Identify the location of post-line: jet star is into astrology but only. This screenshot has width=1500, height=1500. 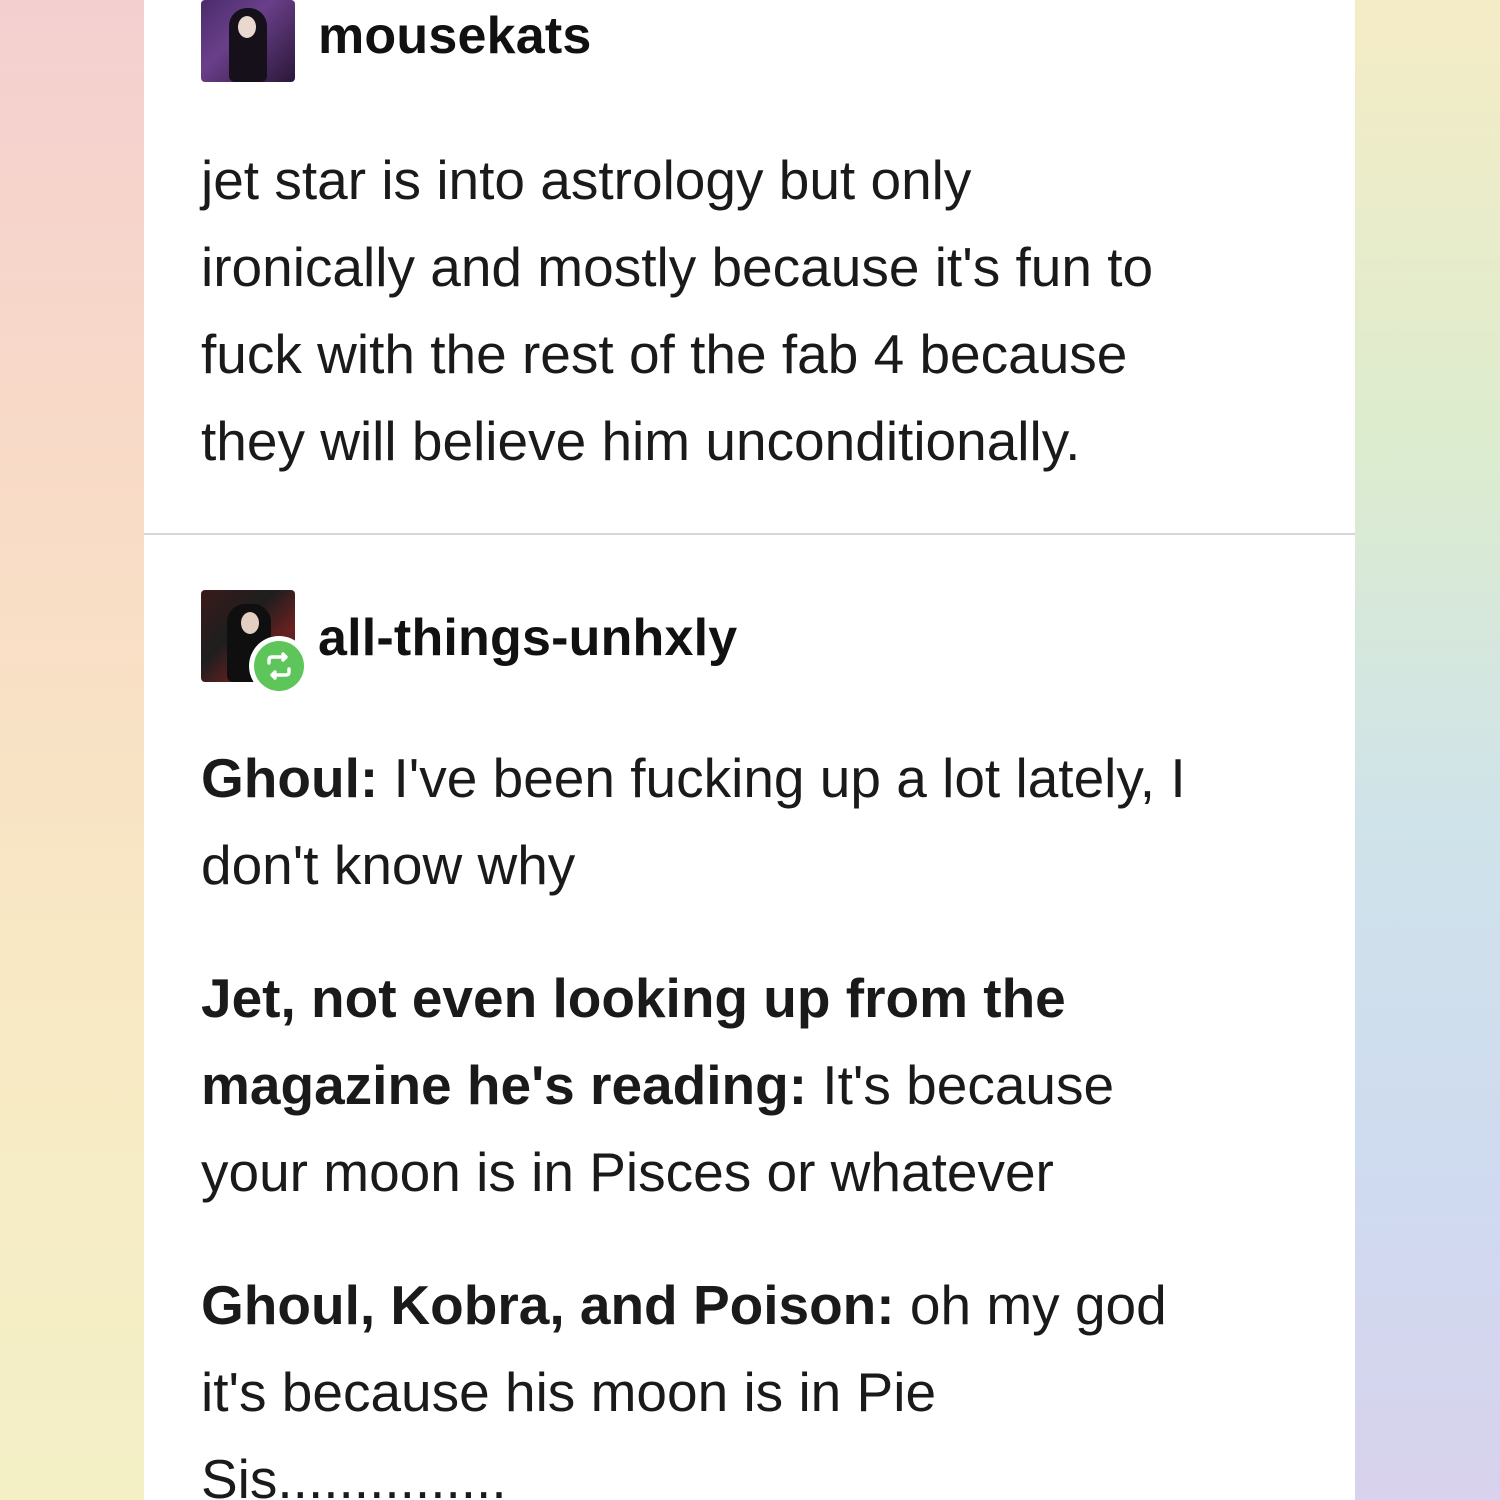
(586, 180).